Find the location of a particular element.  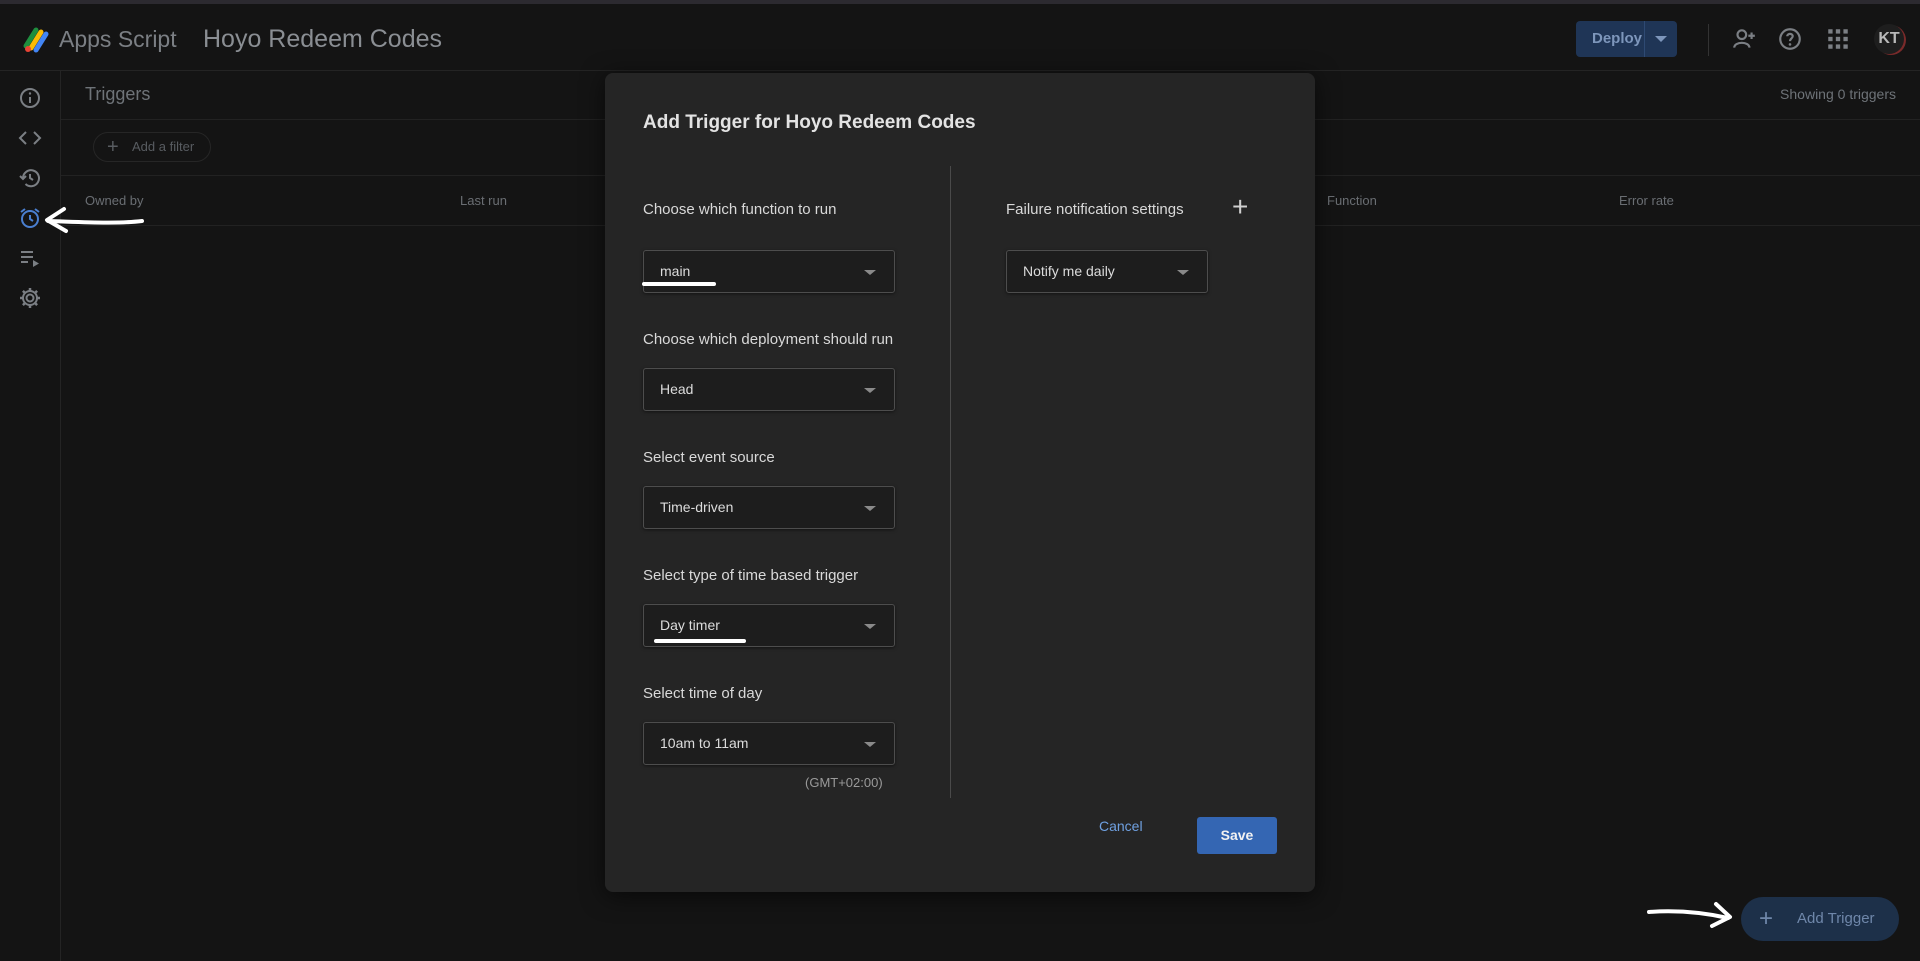

function-select: main is located at coordinates (769, 271).